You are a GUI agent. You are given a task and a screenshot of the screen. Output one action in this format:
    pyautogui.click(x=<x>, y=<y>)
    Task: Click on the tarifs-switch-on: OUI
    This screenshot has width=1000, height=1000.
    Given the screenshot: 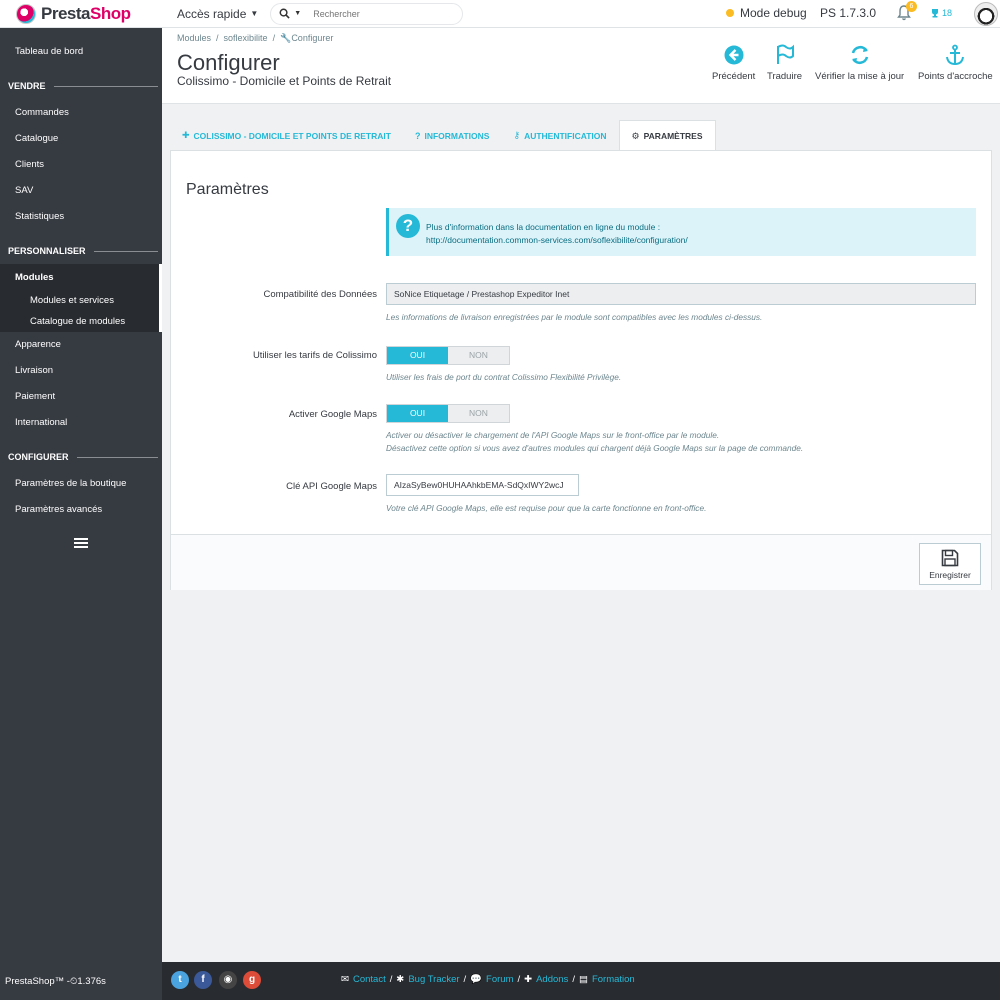 What is the action you would take?
    pyautogui.click(x=417, y=355)
    